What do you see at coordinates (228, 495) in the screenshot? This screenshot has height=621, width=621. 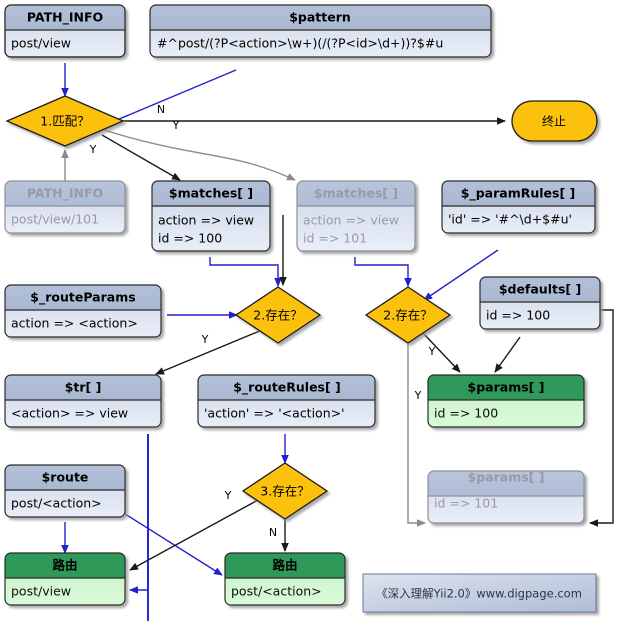 I see `edge-label-exists-c-yes: Y` at bounding box center [228, 495].